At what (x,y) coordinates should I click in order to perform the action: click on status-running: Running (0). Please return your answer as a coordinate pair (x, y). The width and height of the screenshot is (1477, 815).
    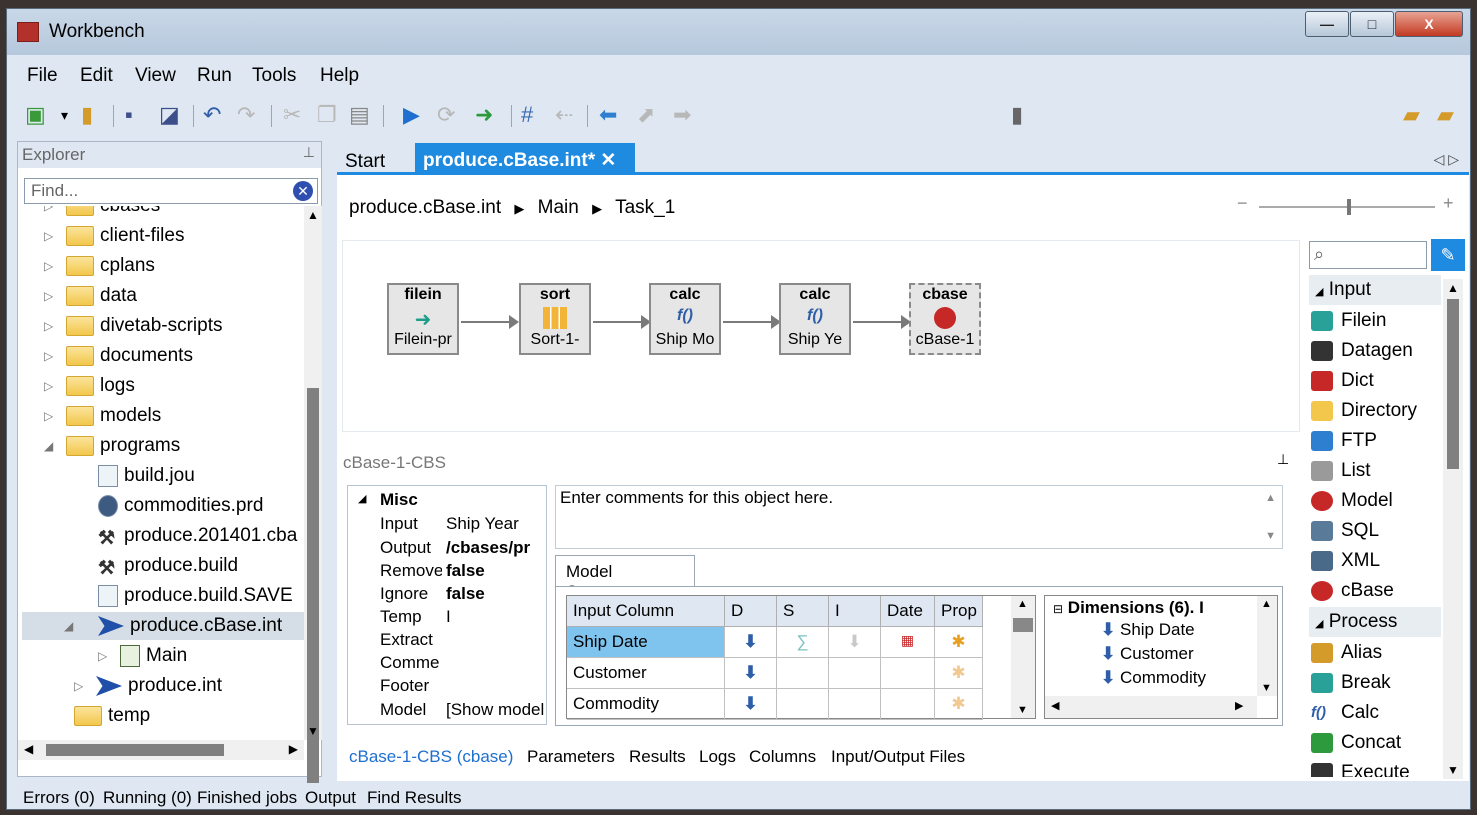
    Looking at the image, I should click on (147, 798).